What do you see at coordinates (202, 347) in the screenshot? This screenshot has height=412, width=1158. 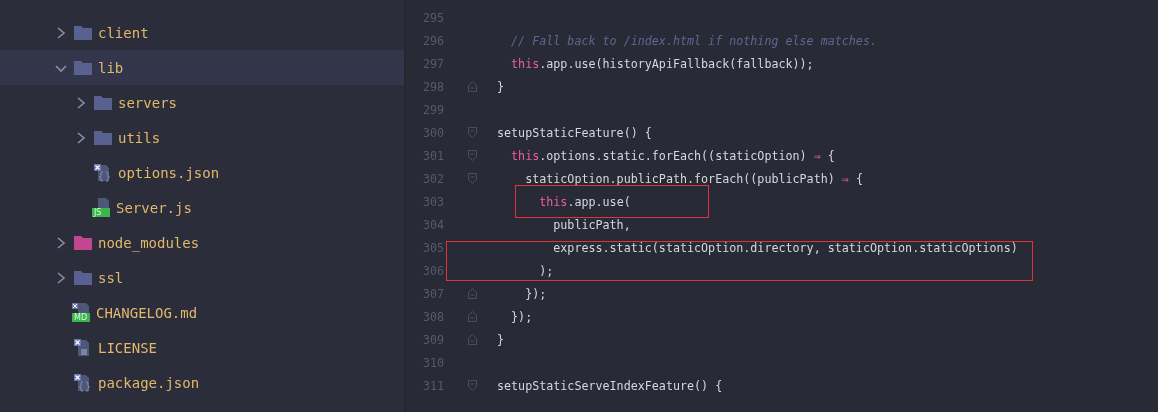 I see `tree-row: LICENSE` at bounding box center [202, 347].